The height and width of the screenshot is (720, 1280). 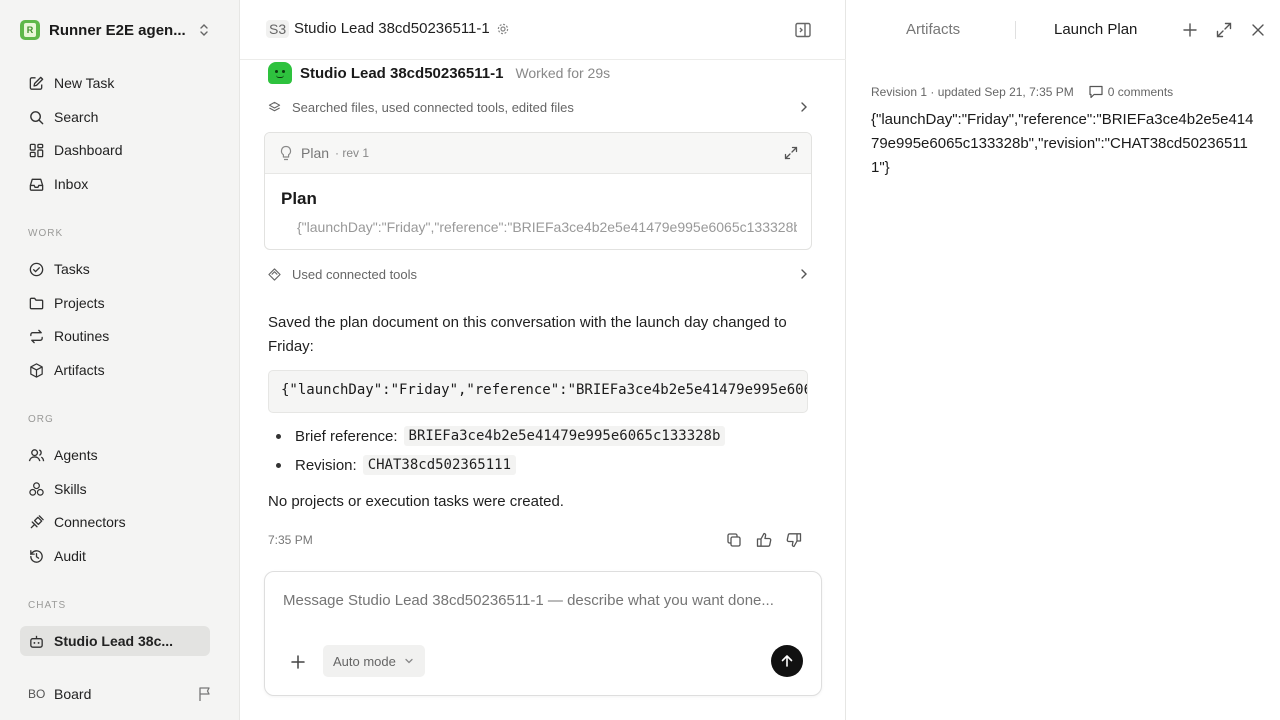 I want to click on activity-tools-label: Used connected tools, so click(x=355, y=274).